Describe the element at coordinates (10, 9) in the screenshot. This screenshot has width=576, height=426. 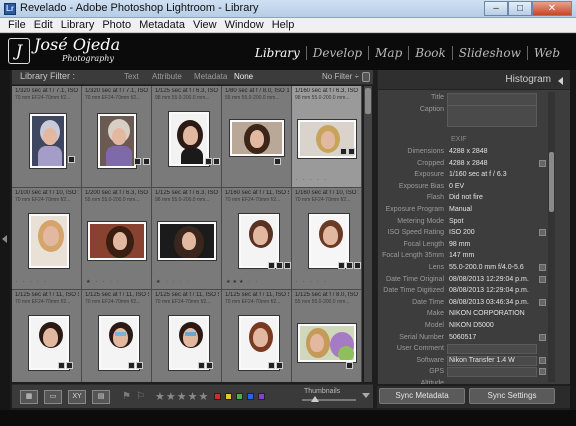
I see `lightroom-app-icon: Lr` at that location.